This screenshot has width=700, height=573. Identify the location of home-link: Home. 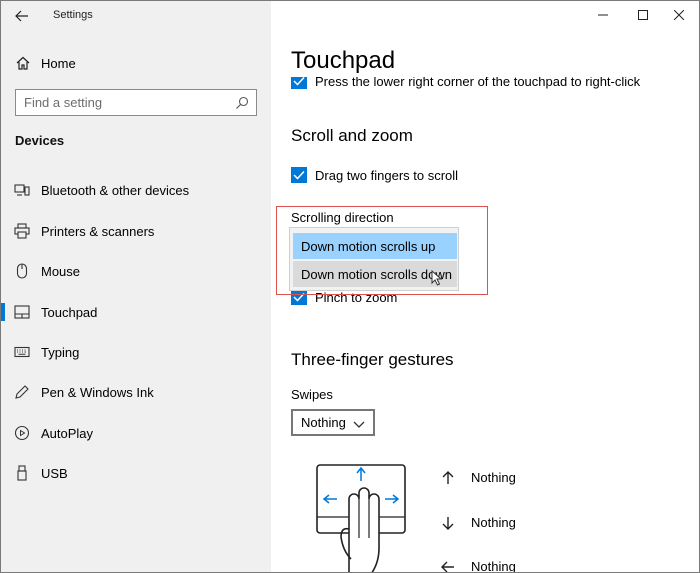
(45, 63).